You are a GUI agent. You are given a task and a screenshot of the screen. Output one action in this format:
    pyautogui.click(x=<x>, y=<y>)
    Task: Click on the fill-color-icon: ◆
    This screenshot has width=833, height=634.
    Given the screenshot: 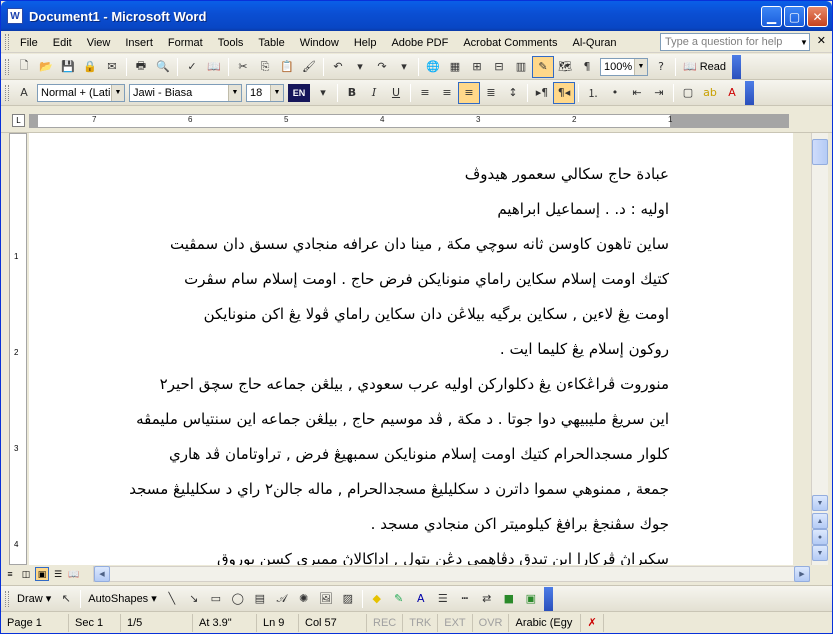 What is the action you would take?
    pyautogui.click(x=377, y=599)
    